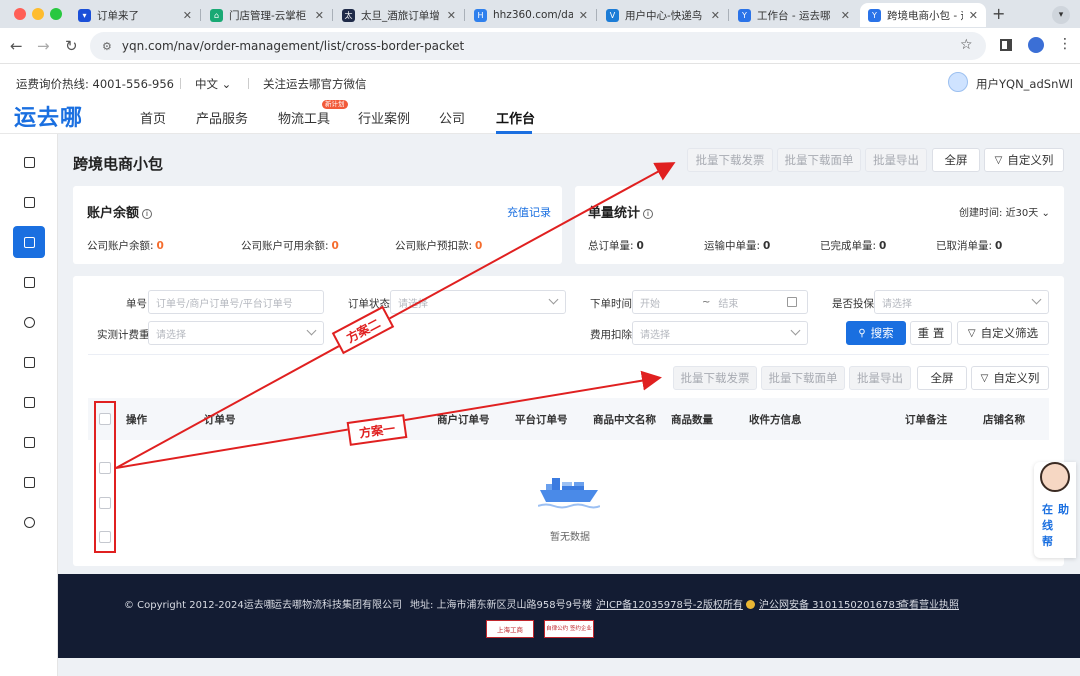  What do you see at coordinates (105, 477) in the screenshot?
I see `checkbox-highlight-box` at bounding box center [105, 477].